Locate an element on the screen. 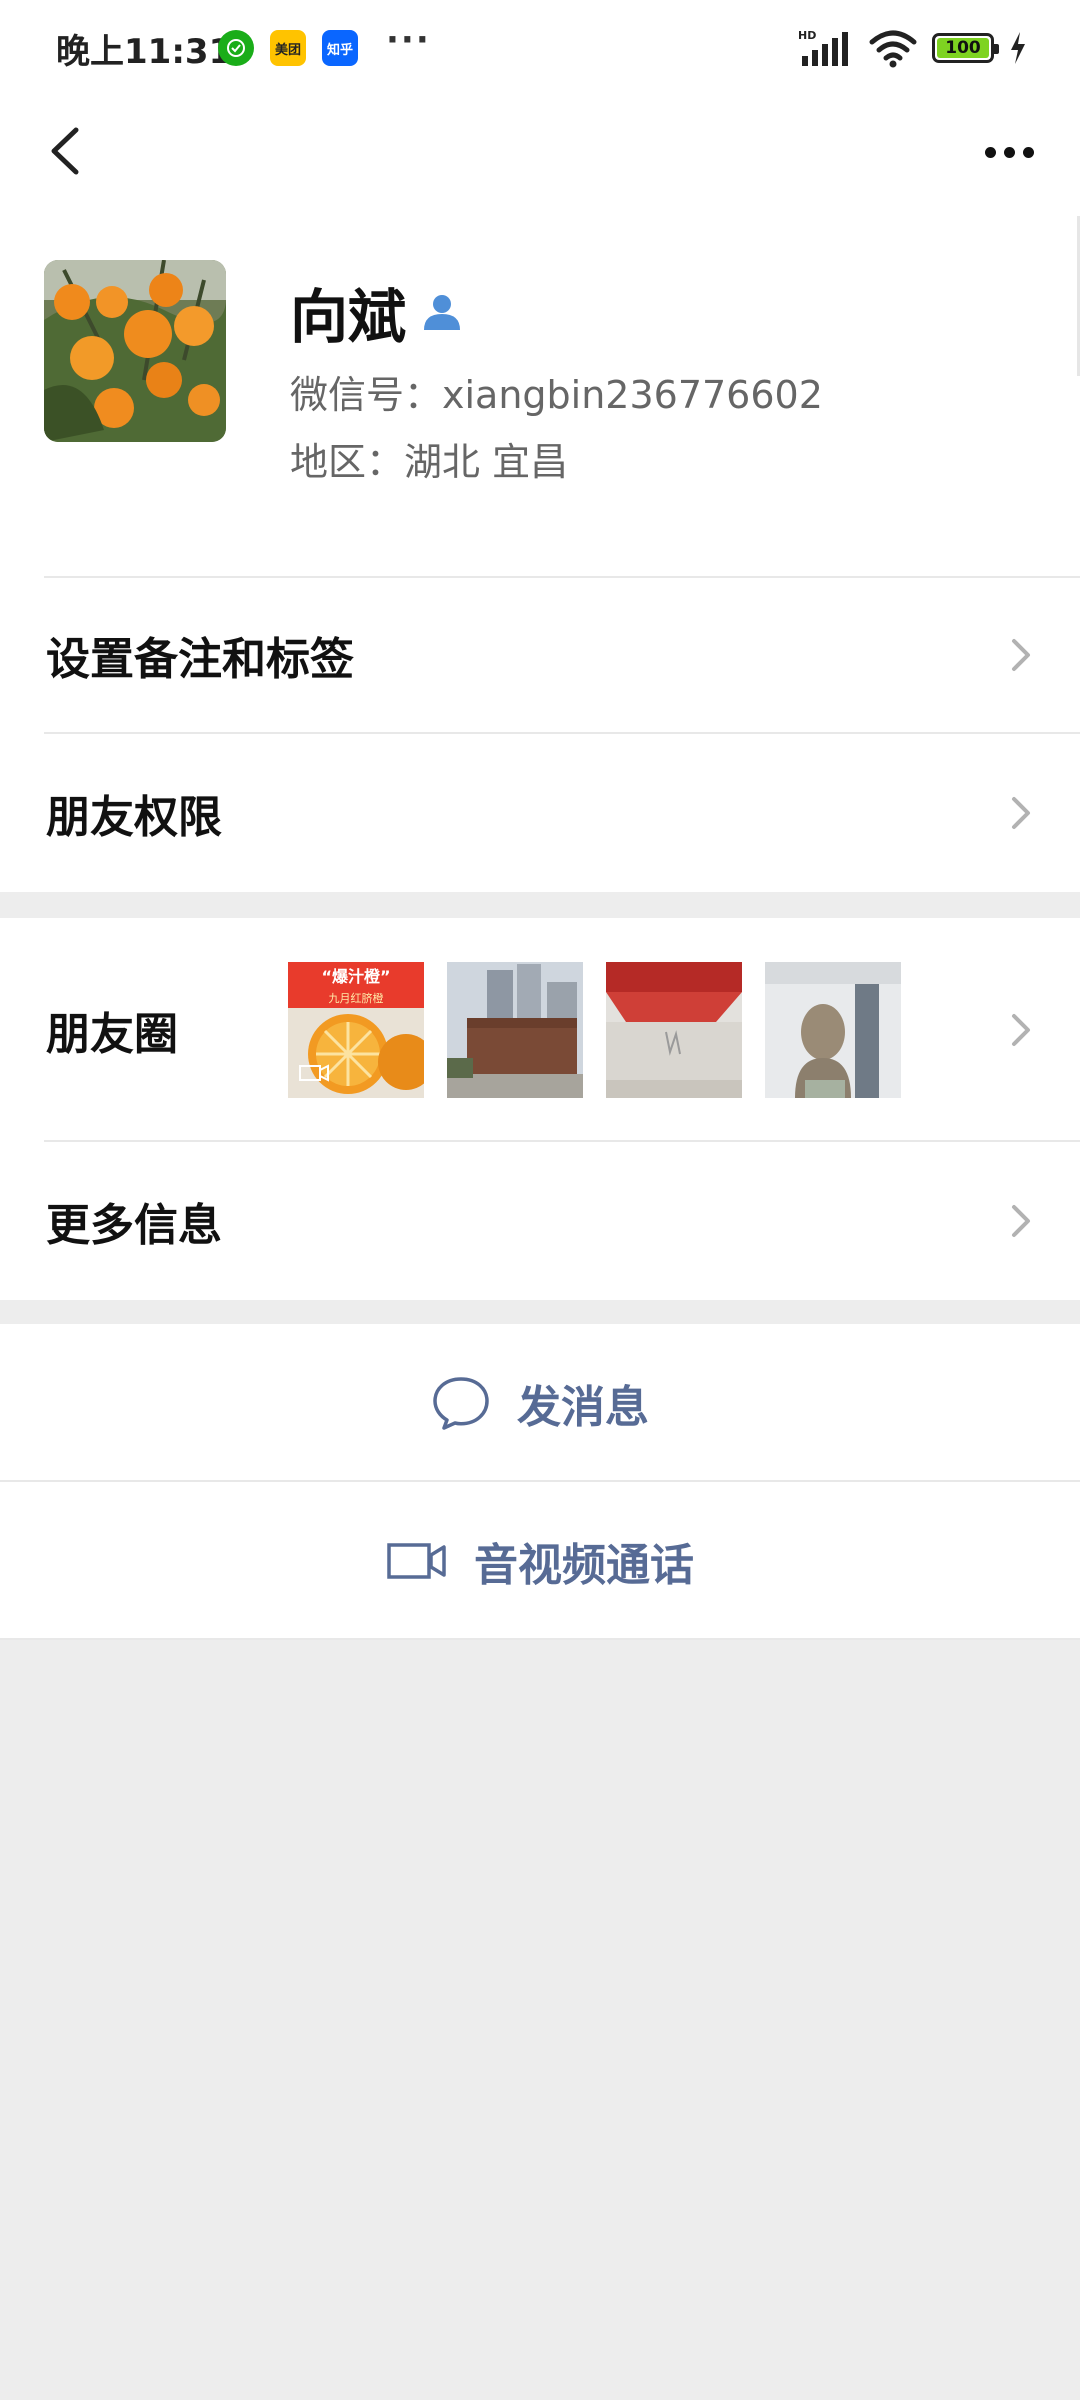  more-options-icon is located at coordinates (1009, 152).